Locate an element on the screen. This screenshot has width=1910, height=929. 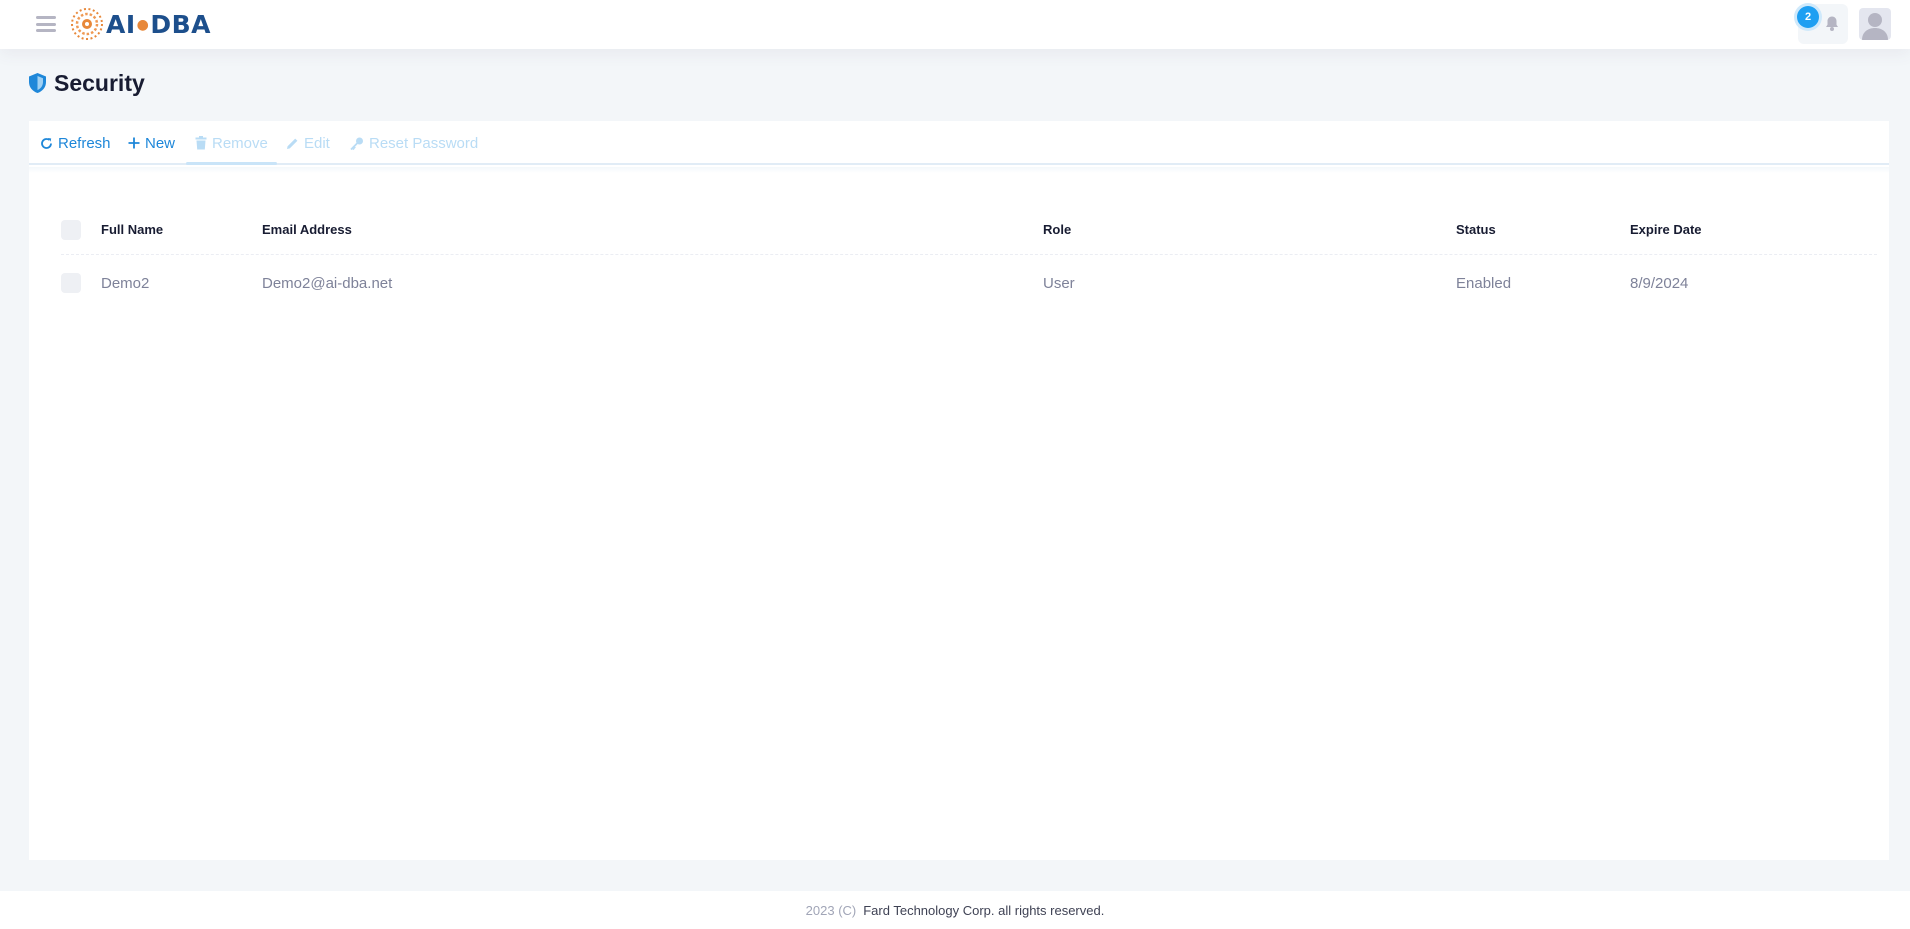
toolbar-shadow is located at coordinates (959, 170).